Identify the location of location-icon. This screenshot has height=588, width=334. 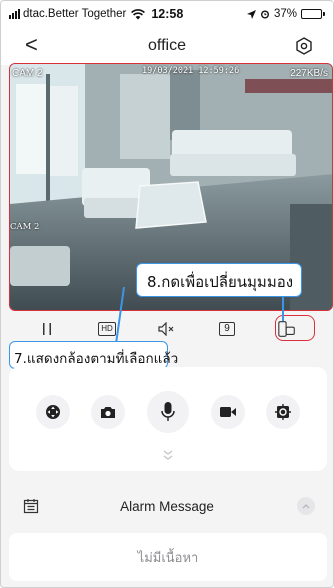
(251, 14).